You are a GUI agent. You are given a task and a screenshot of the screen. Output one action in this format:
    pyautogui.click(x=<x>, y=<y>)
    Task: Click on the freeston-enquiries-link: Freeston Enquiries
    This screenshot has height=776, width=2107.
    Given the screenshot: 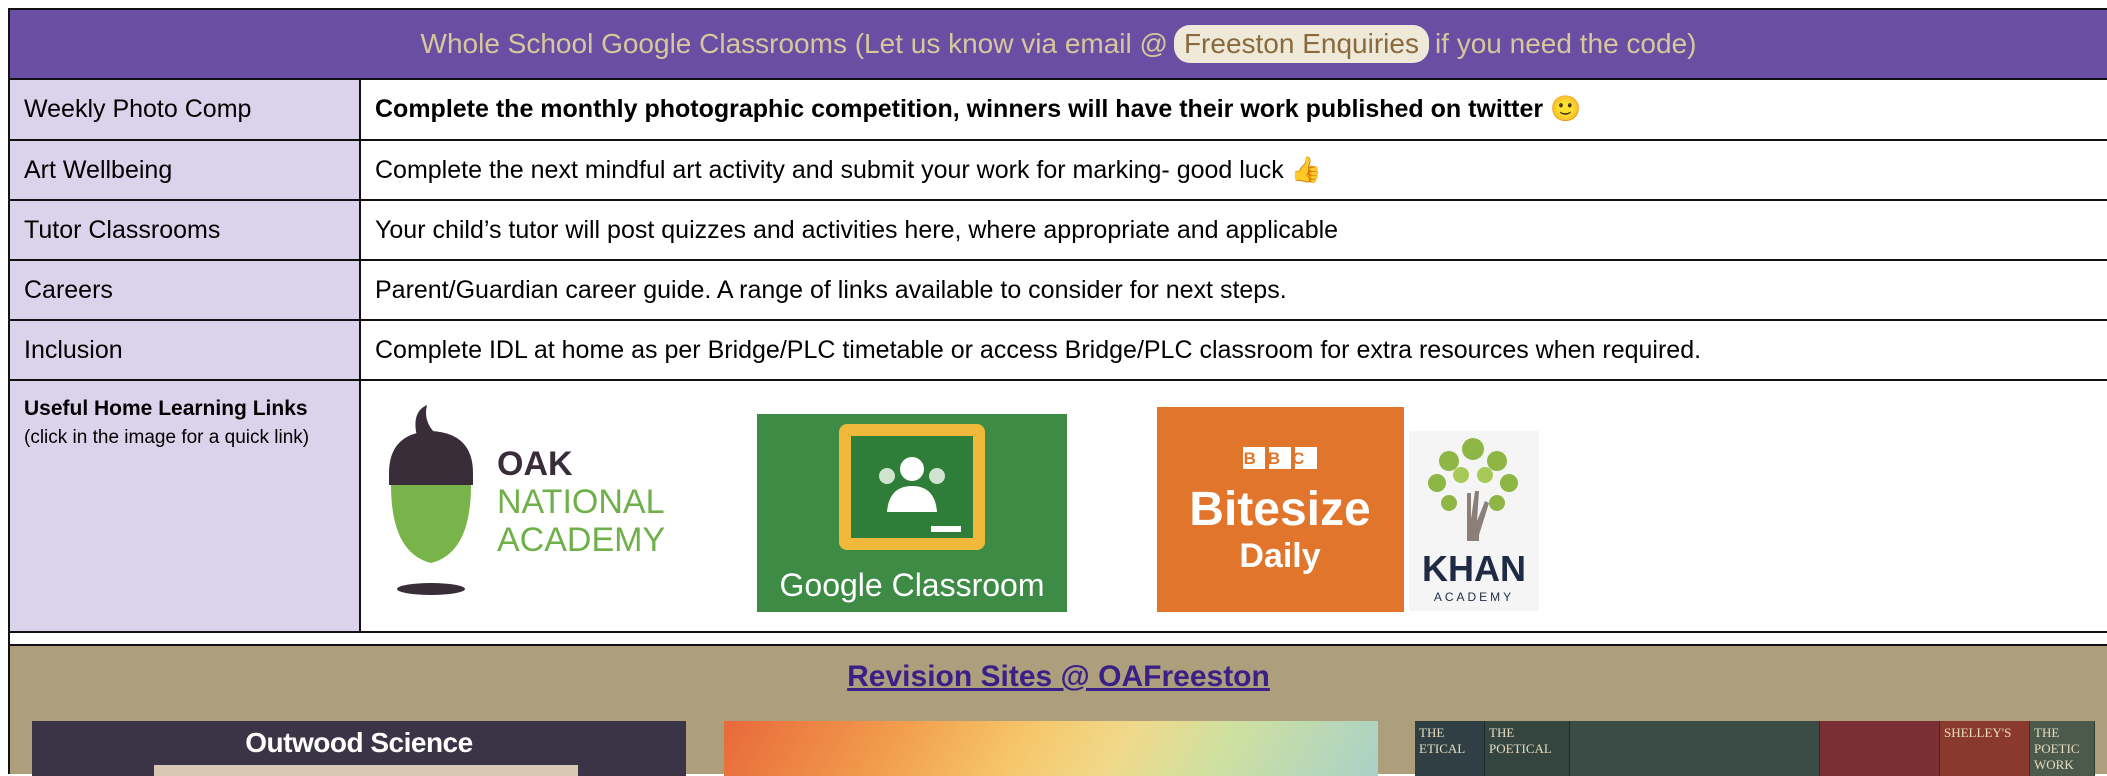 What is the action you would take?
    pyautogui.click(x=1301, y=44)
    